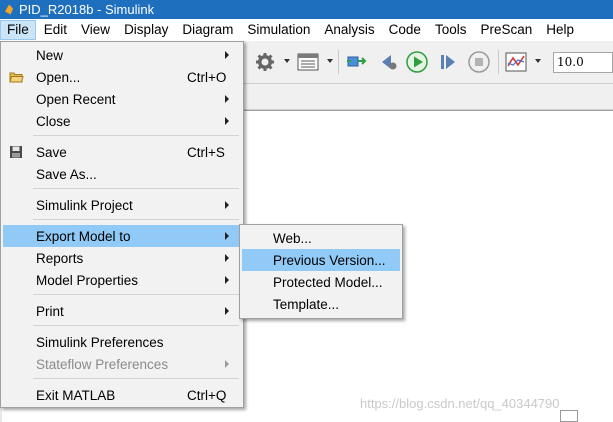  Describe the element at coordinates (506, 30) in the screenshot. I see `menu-prescan: PreScan` at that location.